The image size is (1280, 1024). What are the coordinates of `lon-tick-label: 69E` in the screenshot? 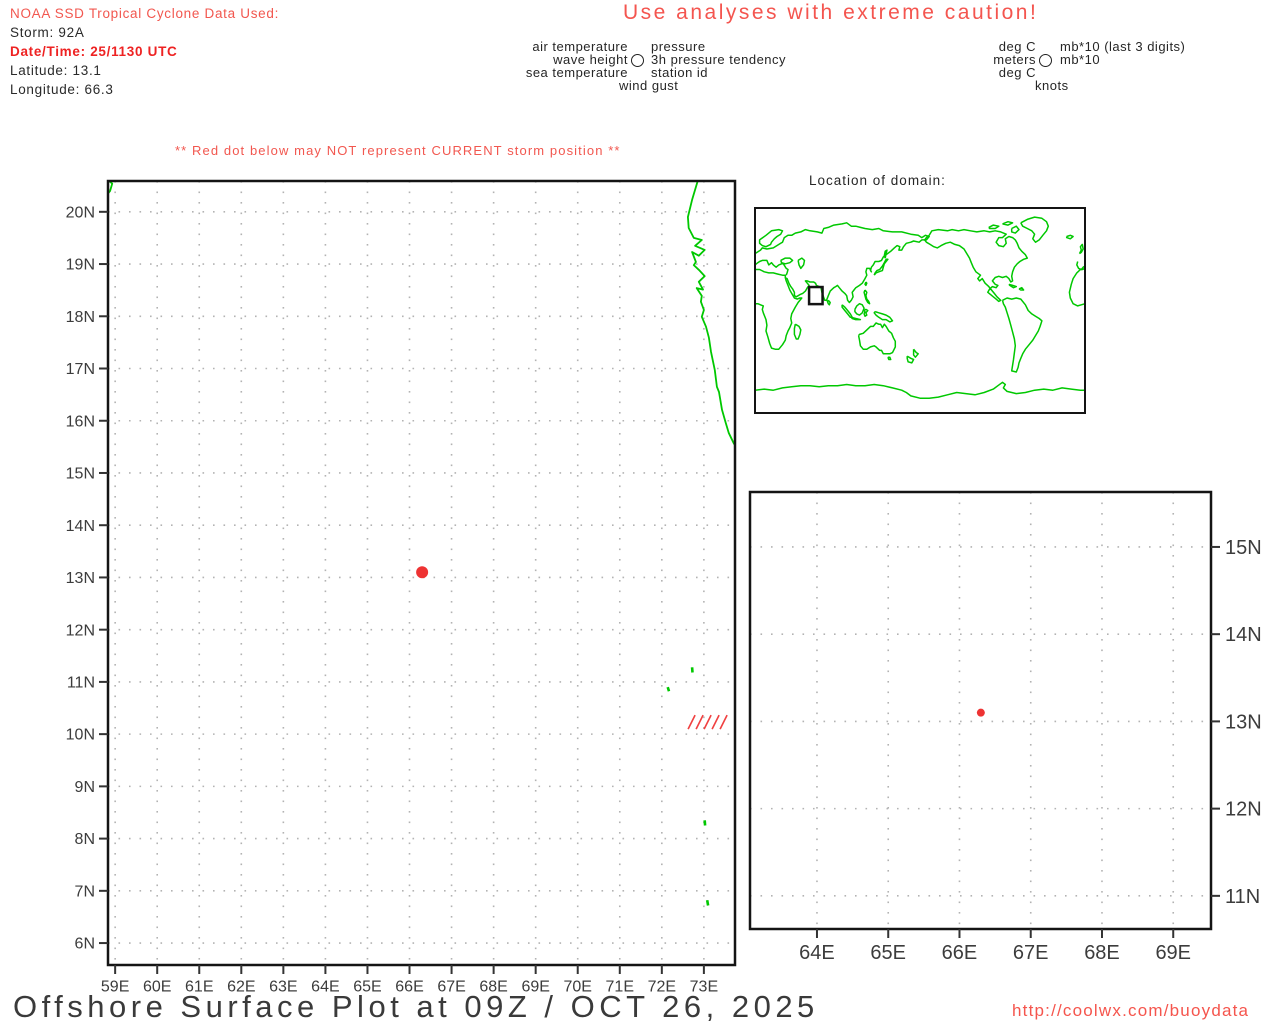 It's located at (1173, 953).